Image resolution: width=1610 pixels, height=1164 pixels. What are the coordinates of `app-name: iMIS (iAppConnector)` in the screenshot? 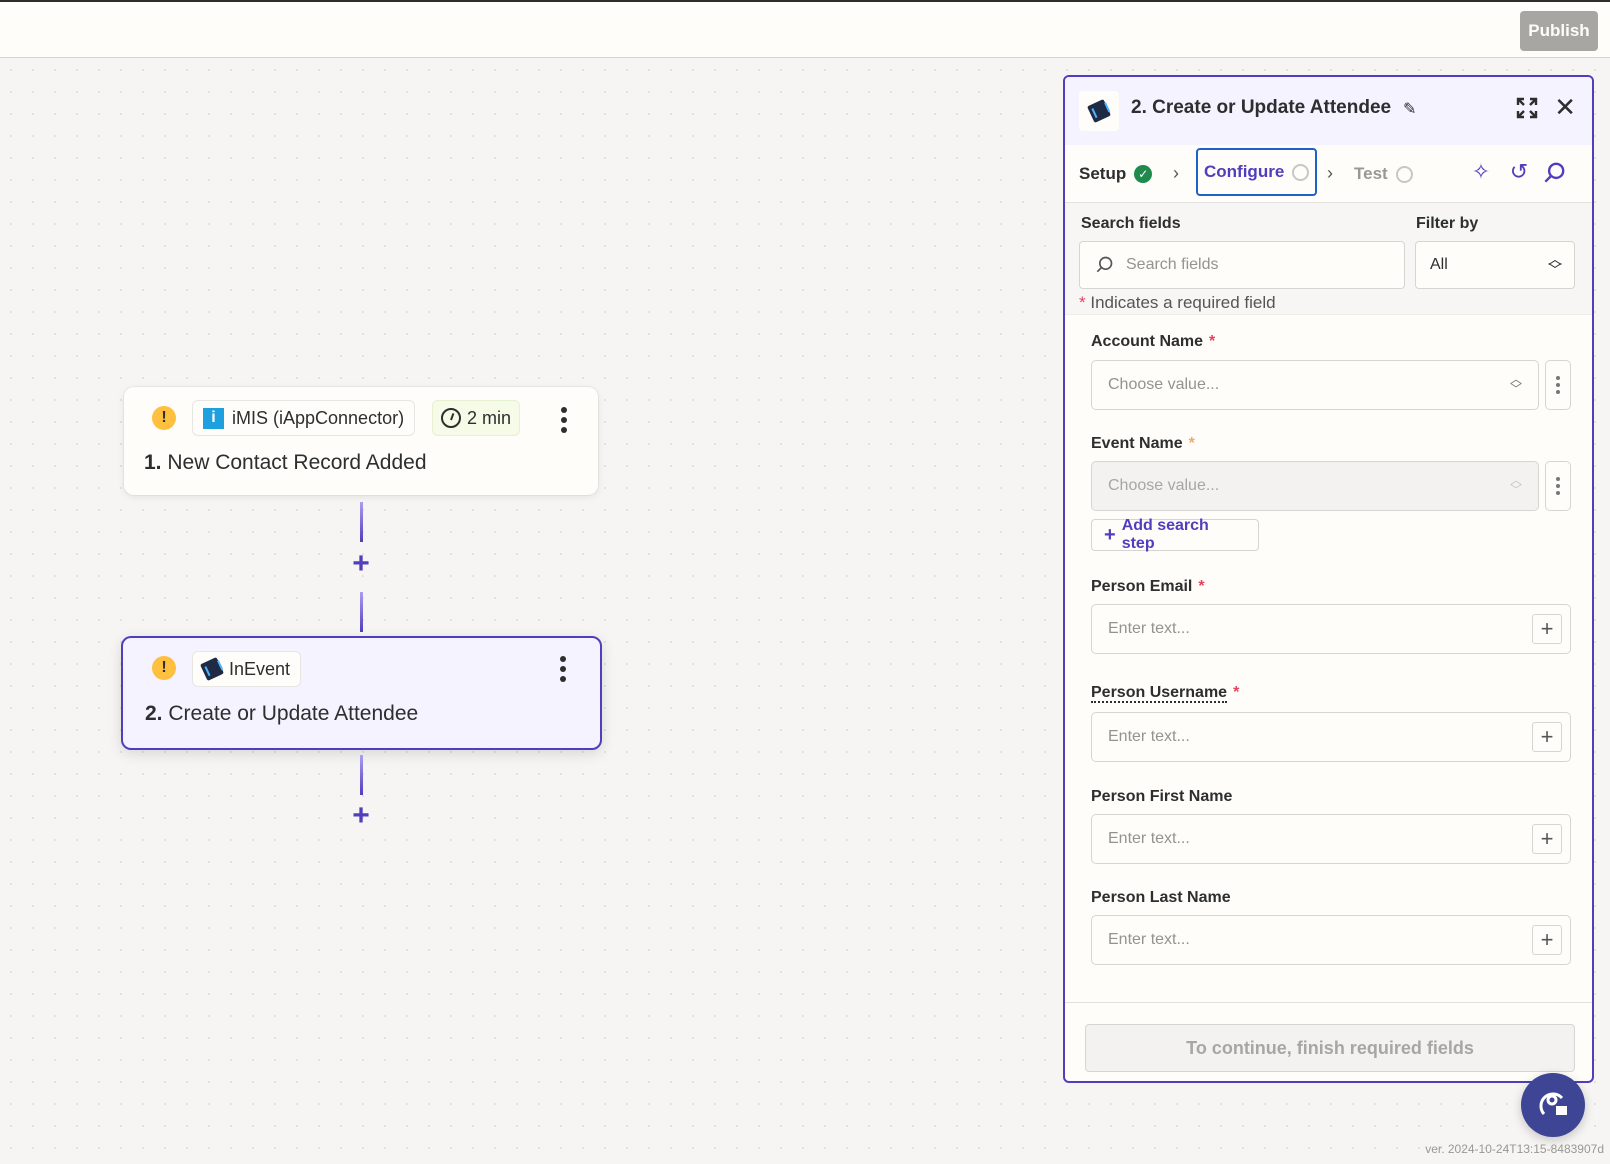 It's located at (318, 417).